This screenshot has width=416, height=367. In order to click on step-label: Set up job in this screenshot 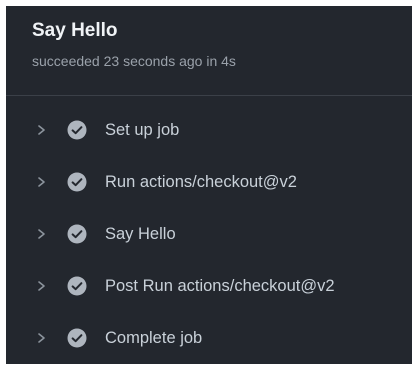, I will do `click(142, 130)`.